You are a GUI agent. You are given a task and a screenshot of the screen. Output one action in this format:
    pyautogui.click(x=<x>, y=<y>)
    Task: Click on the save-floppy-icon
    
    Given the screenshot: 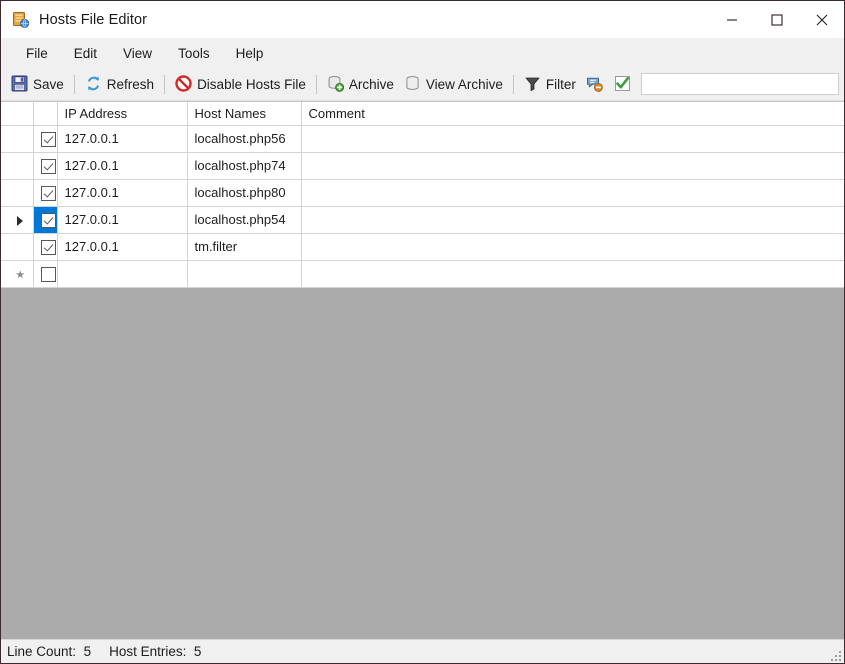 What is the action you would take?
    pyautogui.click(x=20, y=84)
    